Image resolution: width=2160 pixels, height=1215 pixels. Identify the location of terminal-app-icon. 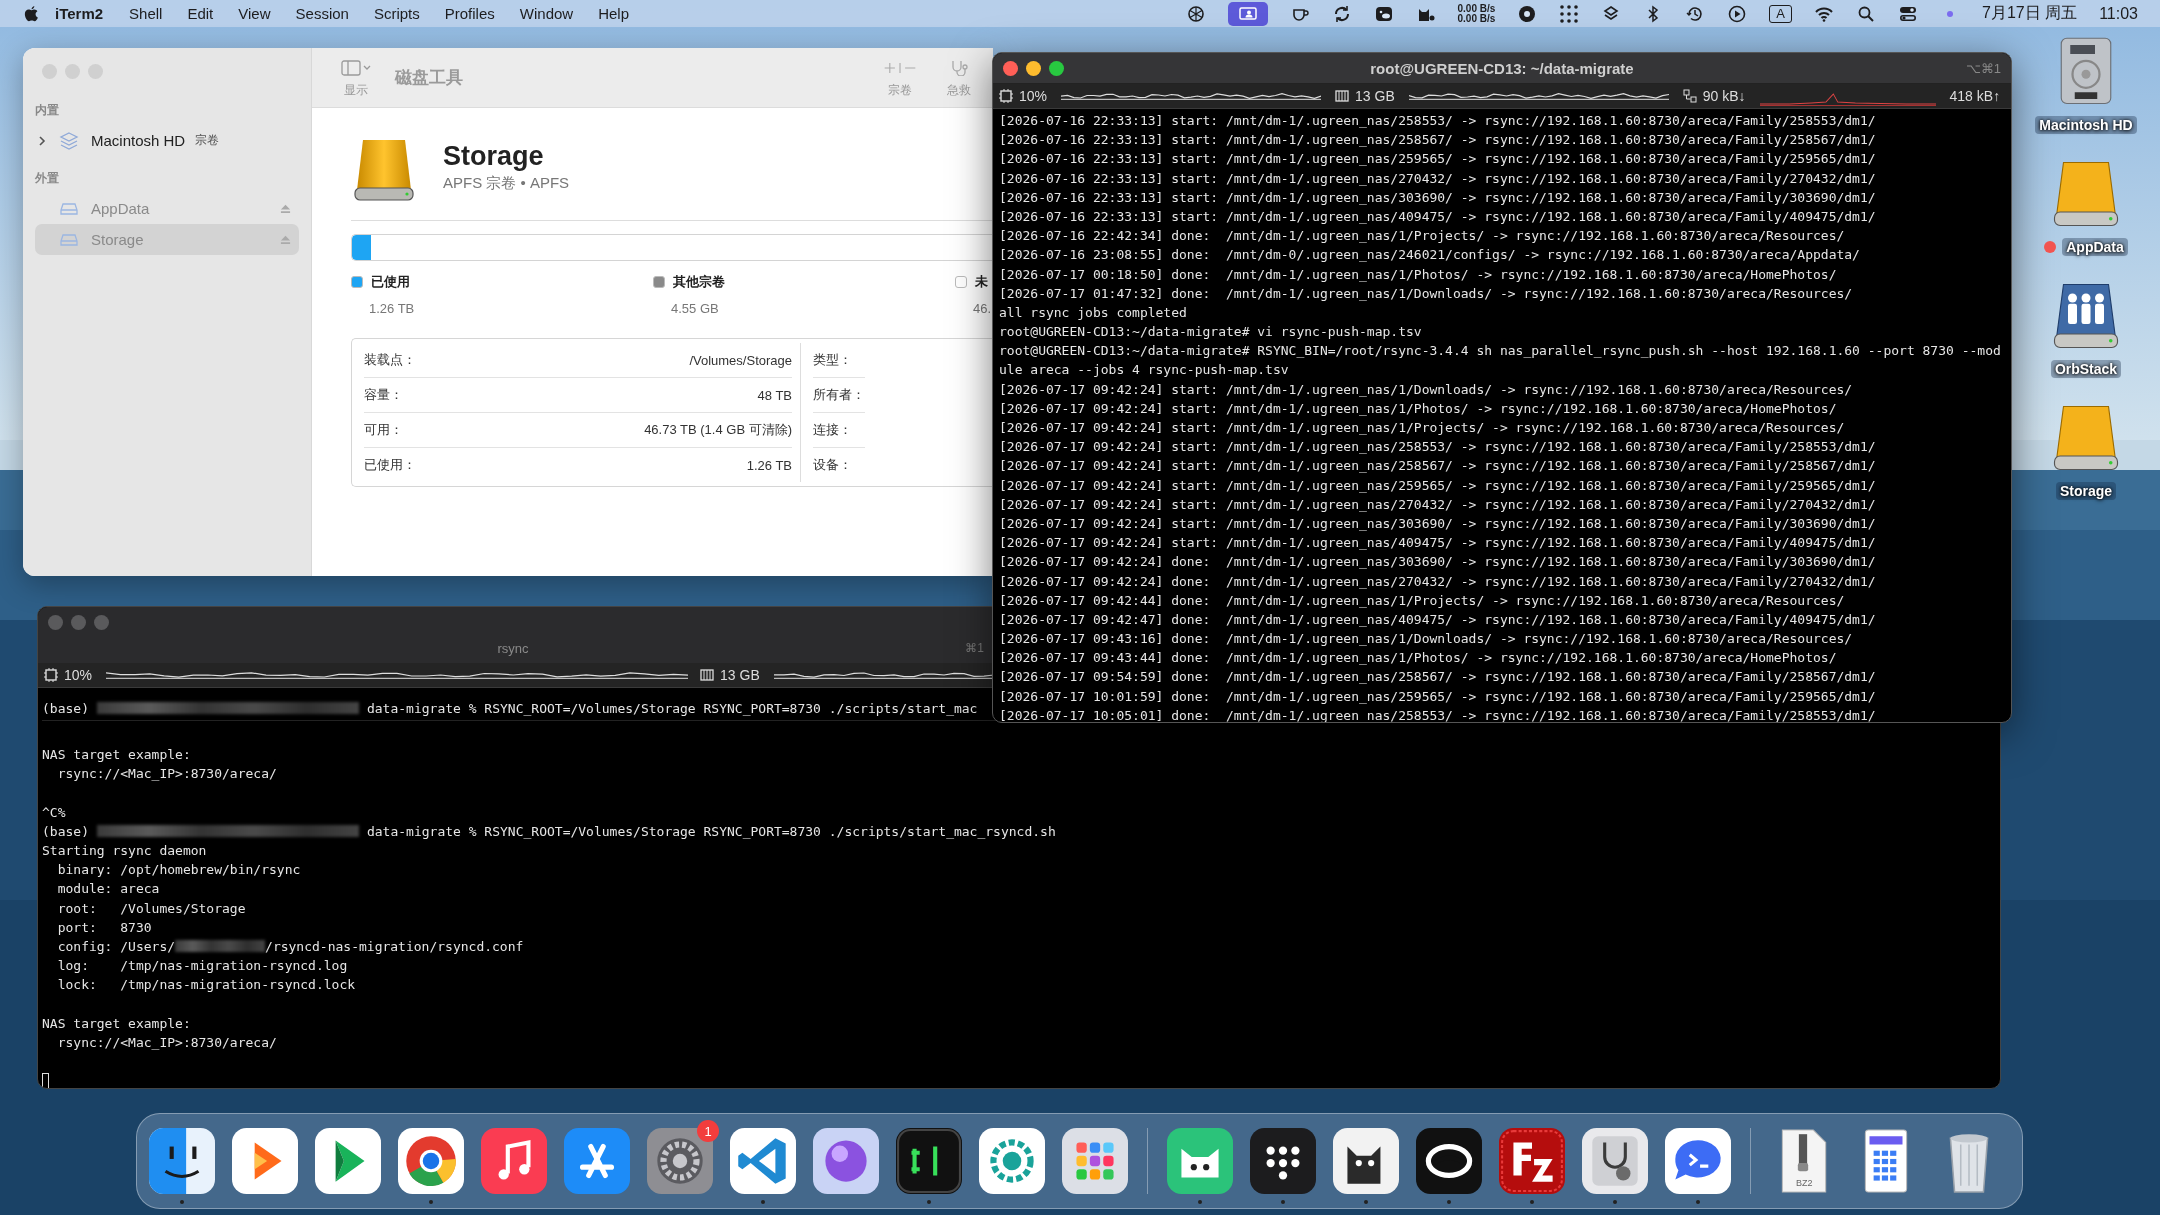
(929, 1161).